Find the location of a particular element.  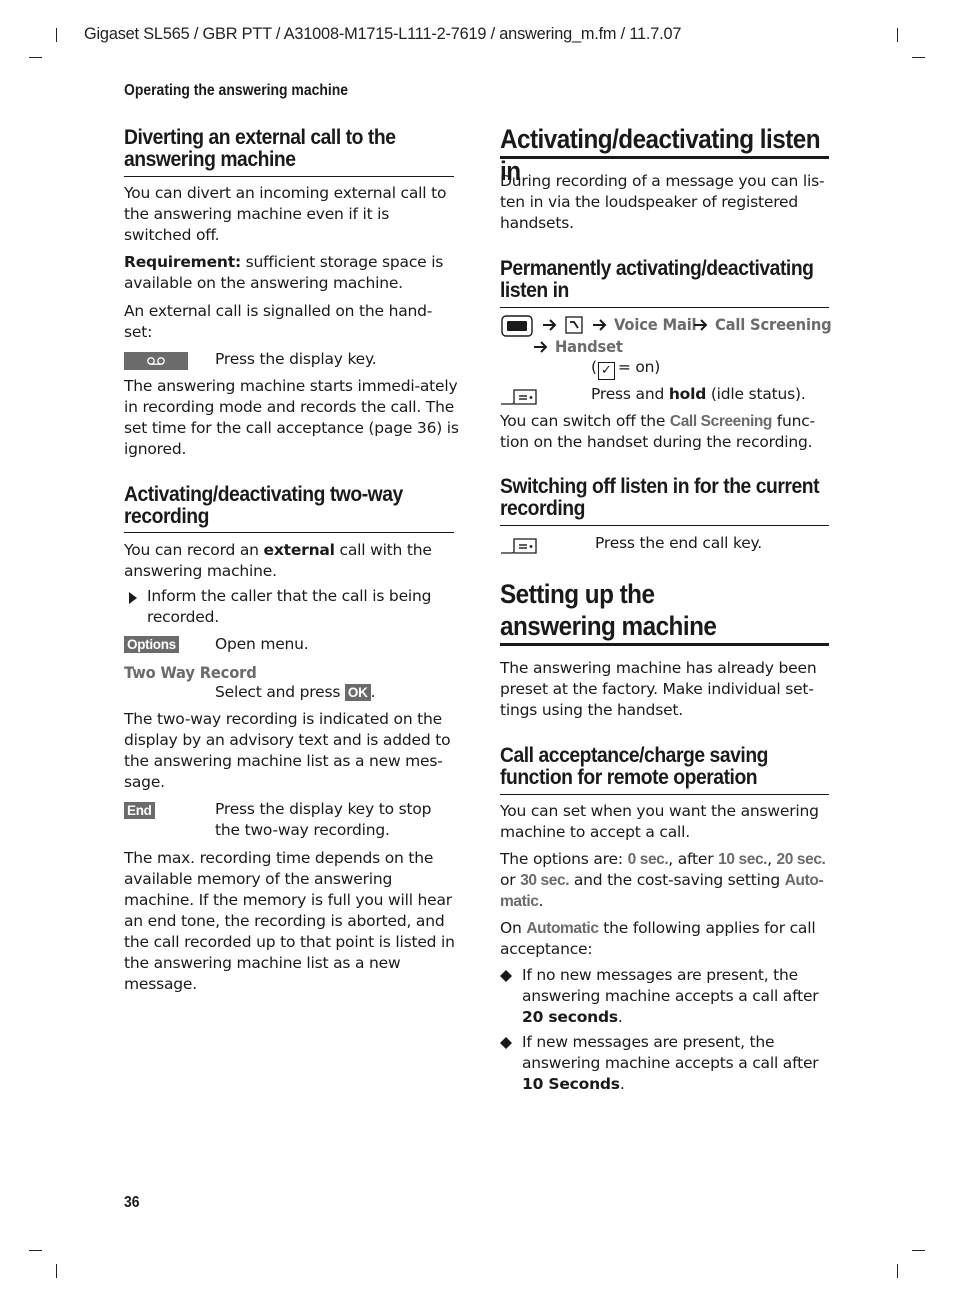

text: You can record an is located at coordinates (194, 550).